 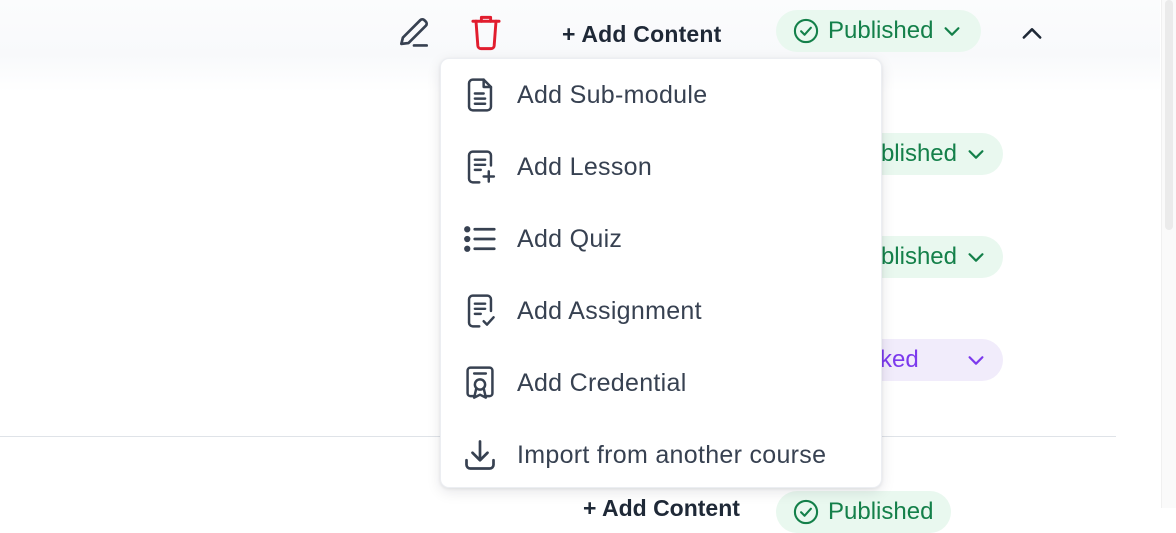 What do you see at coordinates (661, 167) in the screenshot?
I see `menu-item-add-lesson: Add Lesson` at bounding box center [661, 167].